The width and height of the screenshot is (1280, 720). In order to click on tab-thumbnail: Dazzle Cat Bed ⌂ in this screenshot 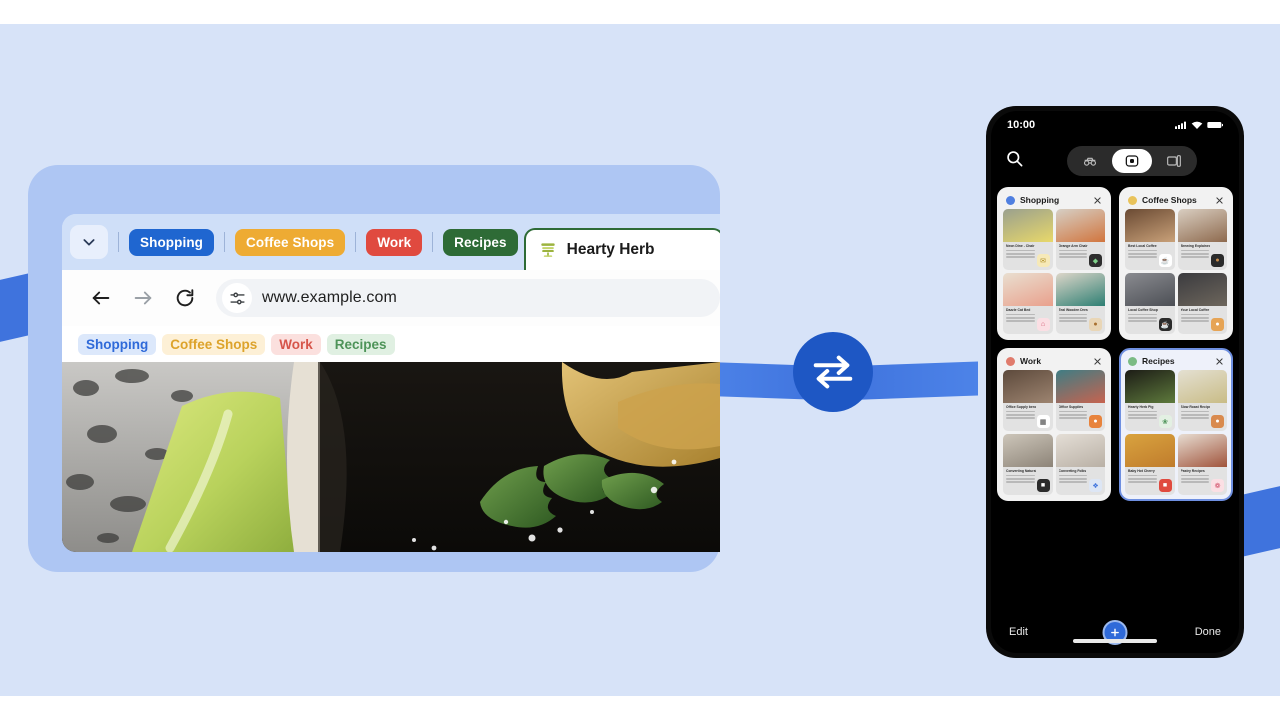, I will do `click(1028, 303)`.